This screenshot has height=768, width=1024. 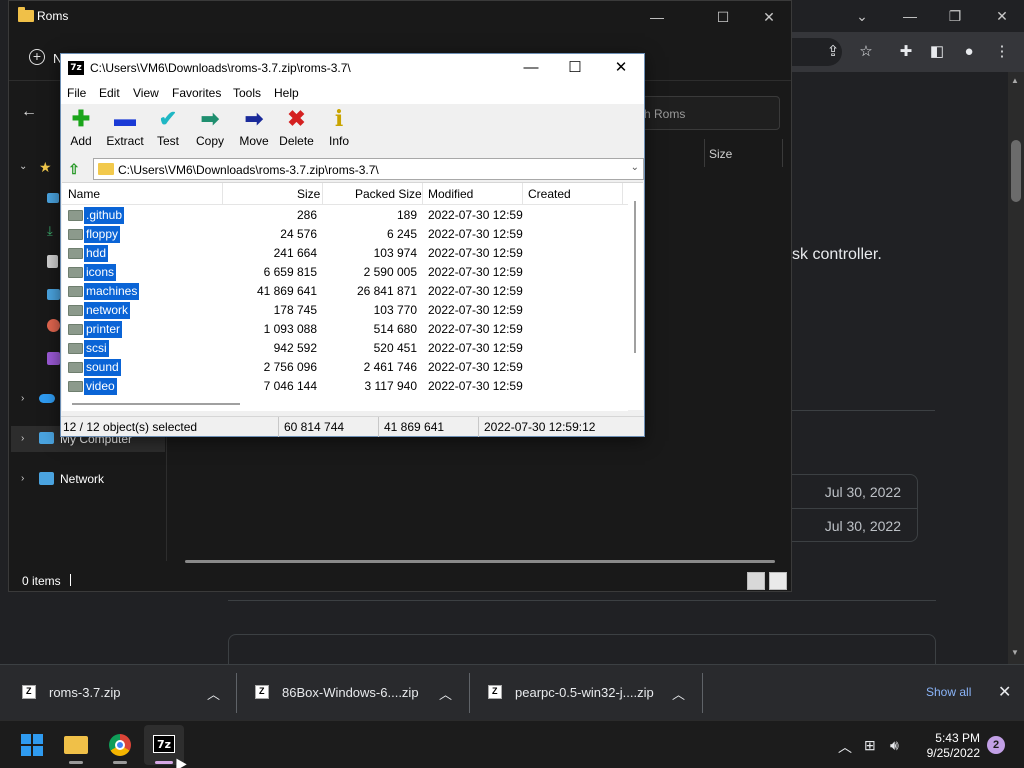 What do you see at coordinates (85, 692) in the screenshot?
I see `download-filename: roms-3.7.zip` at bounding box center [85, 692].